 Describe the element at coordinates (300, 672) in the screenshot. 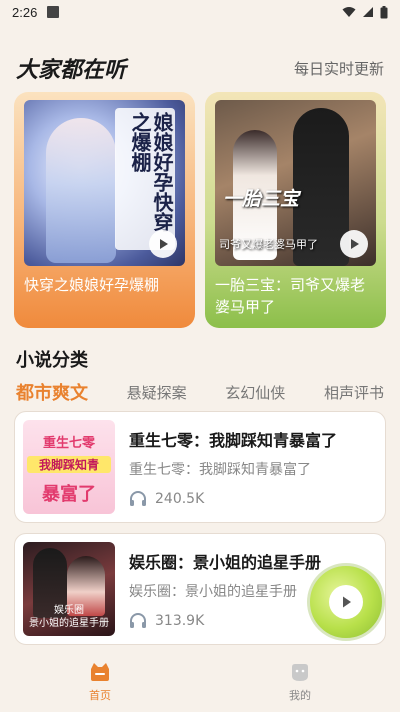

I see `profile-icon` at that location.